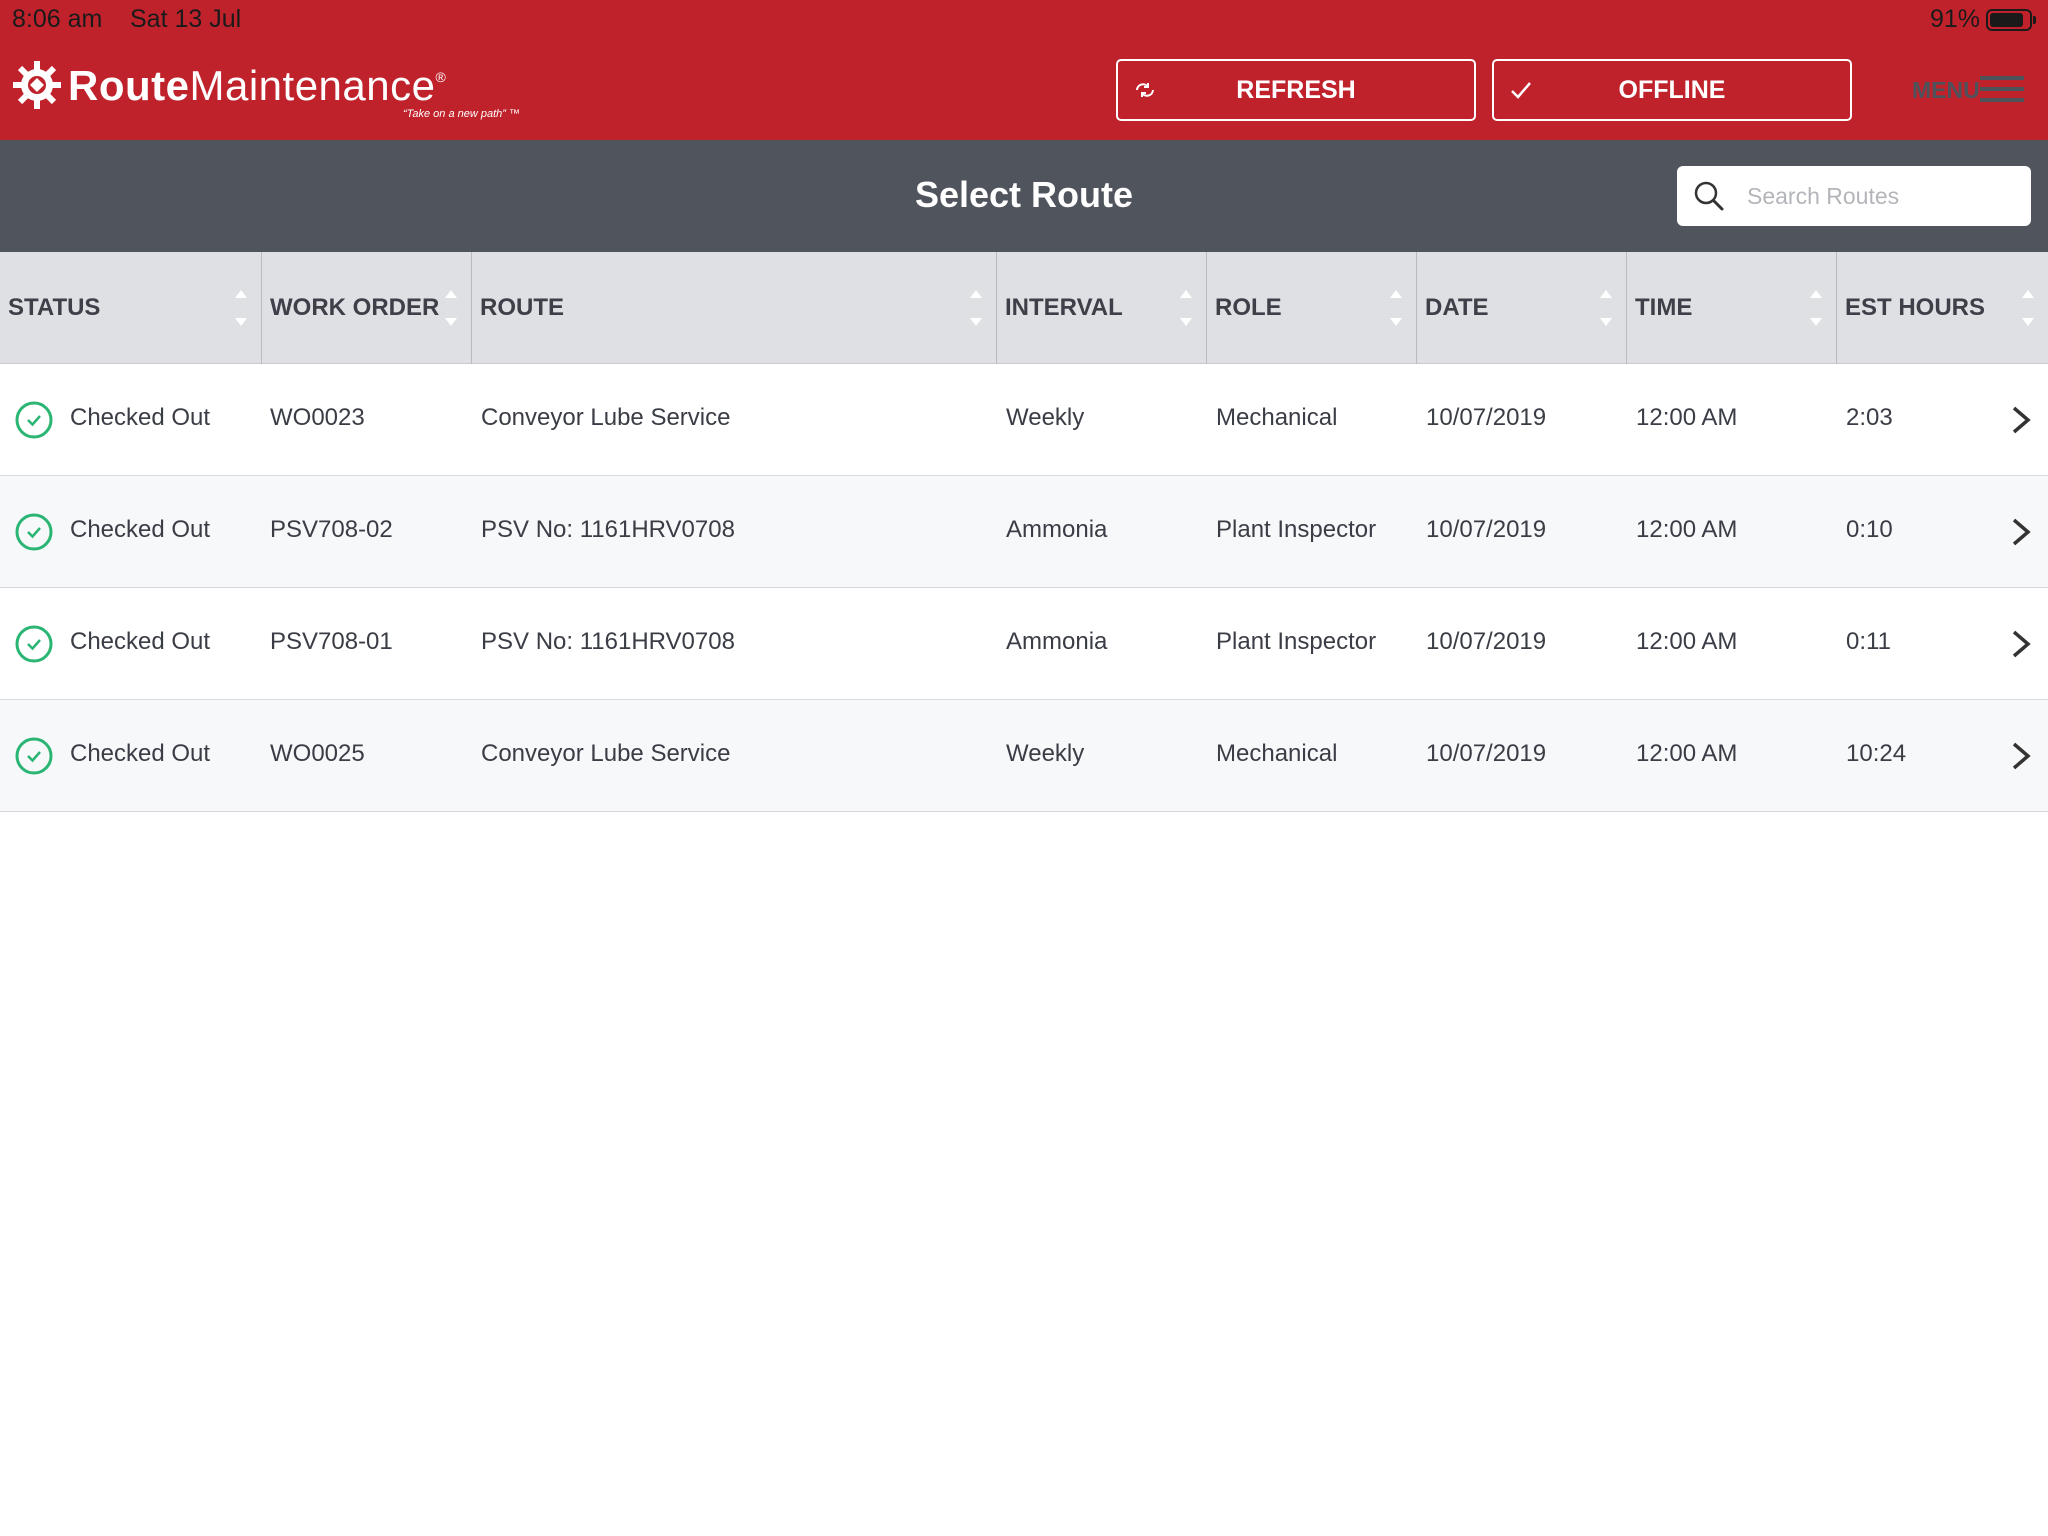 Image resolution: width=2048 pixels, height=1536 pixels. What do you see at coordinates (1869, 417) in the screenshot?
I see `est-hours-cell: 2:03` at bounding box center [1869, 417].